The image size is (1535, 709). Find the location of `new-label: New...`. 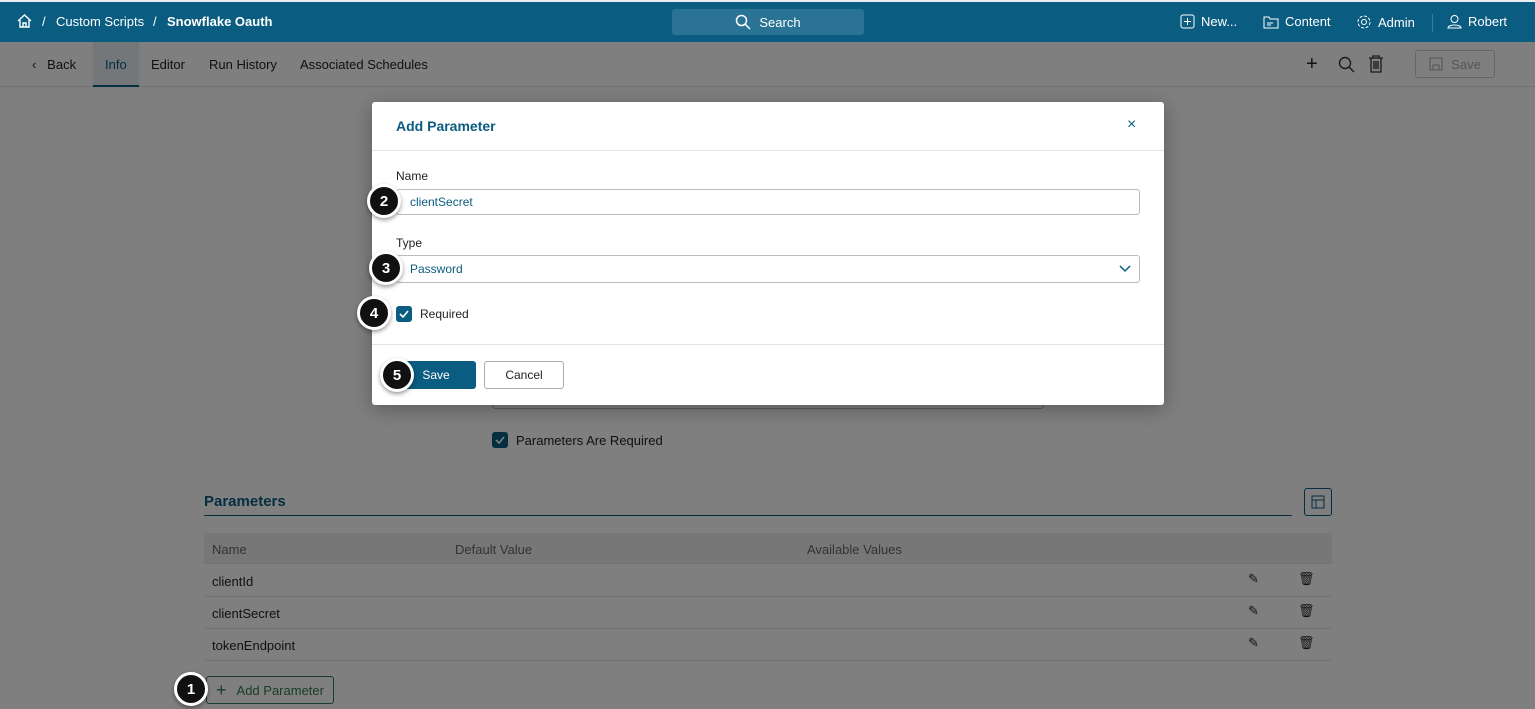

new-label: New... is located at coordinates (1219, 21).